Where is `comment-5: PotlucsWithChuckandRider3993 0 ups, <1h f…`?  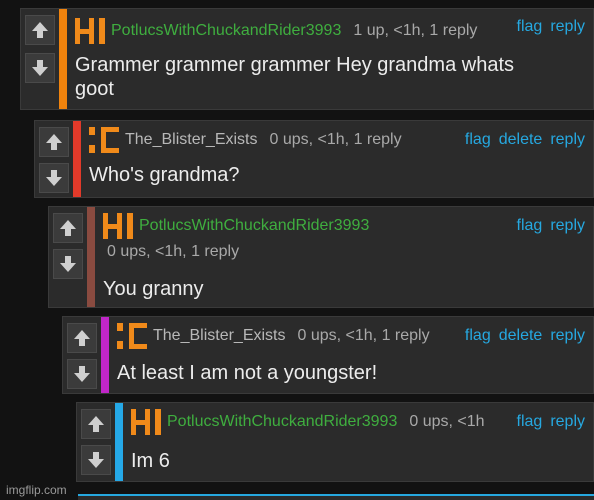
comment-5: PotlucsWithChuckandRider3993 0 ups, <1h f… is located at coordinates (335, 442).